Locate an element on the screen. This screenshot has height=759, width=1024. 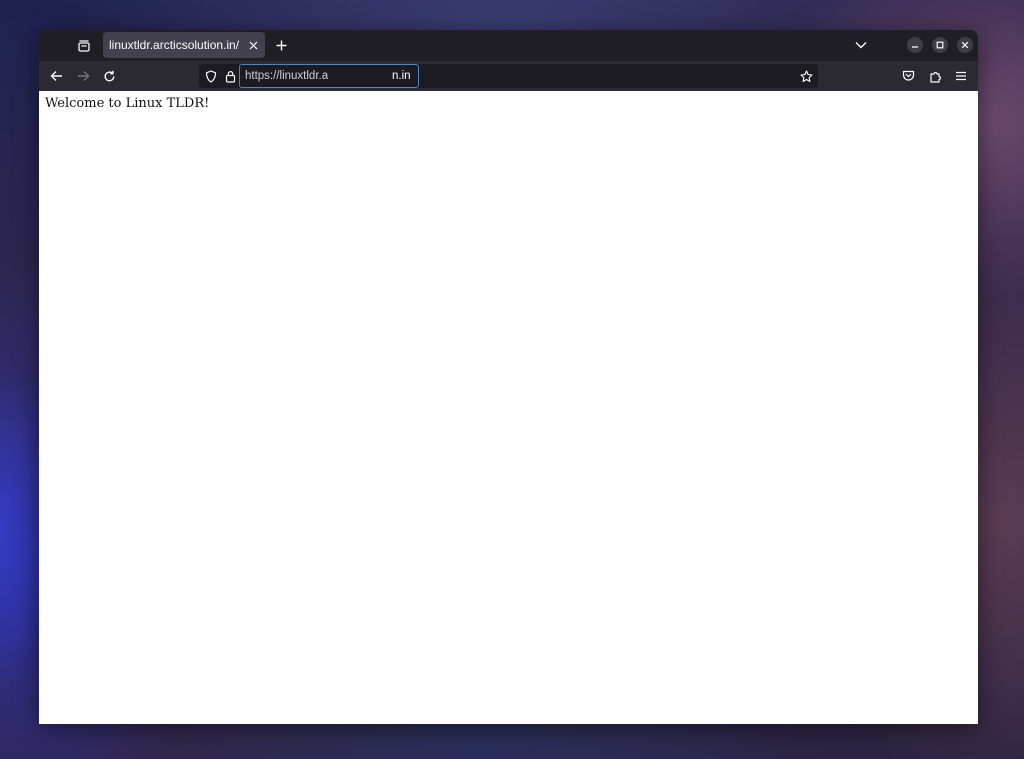
hamburger-menu-icon is located at coordinates (961, 76).